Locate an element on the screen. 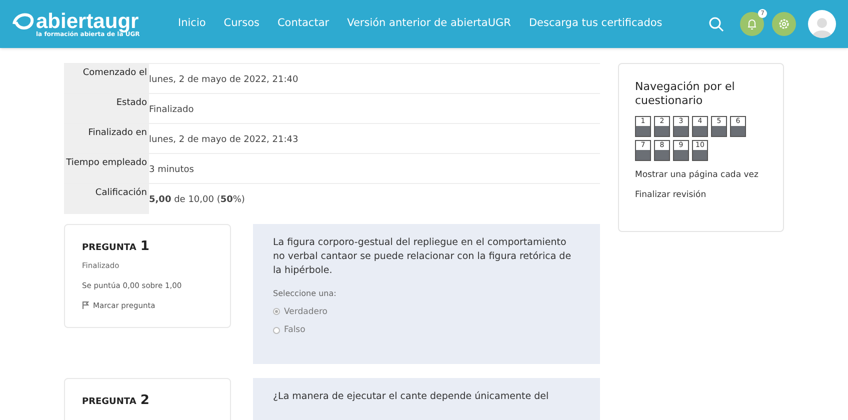  option-label: Falso is located at coordinates (295, 330).